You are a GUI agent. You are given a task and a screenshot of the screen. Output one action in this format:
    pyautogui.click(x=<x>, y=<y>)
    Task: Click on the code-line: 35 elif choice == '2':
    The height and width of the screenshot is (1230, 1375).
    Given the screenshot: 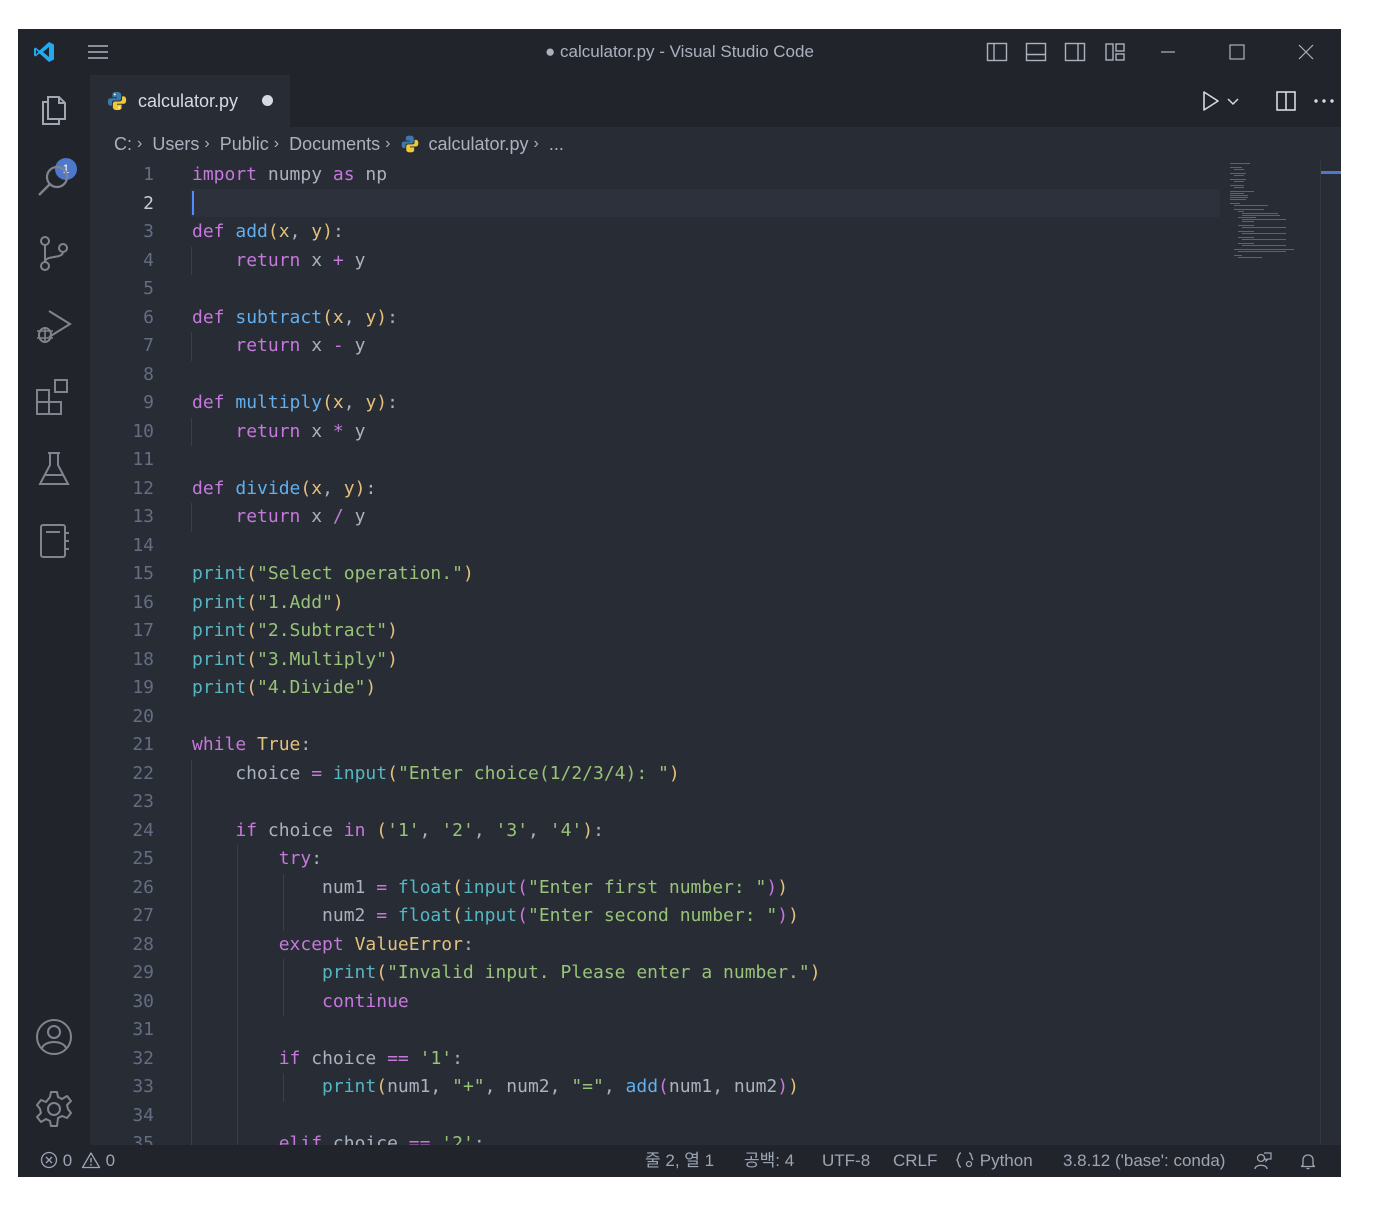 What is the action you would take?
    pyautogui.click(x=715, y=1137)
    